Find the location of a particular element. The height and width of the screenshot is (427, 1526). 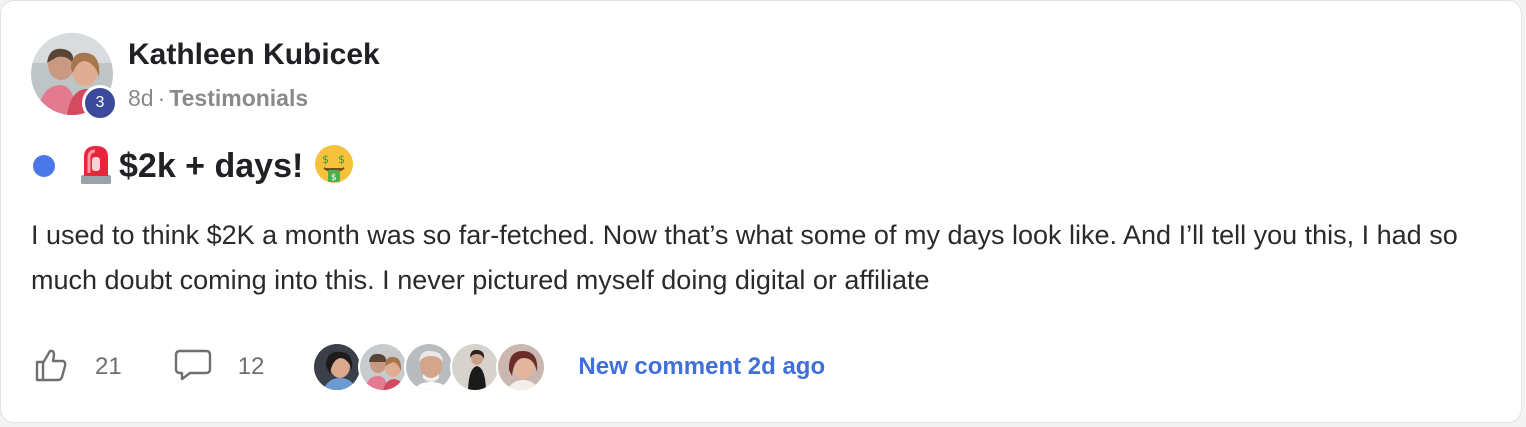

level-badge: 3 is located at coordinates (100, 103).